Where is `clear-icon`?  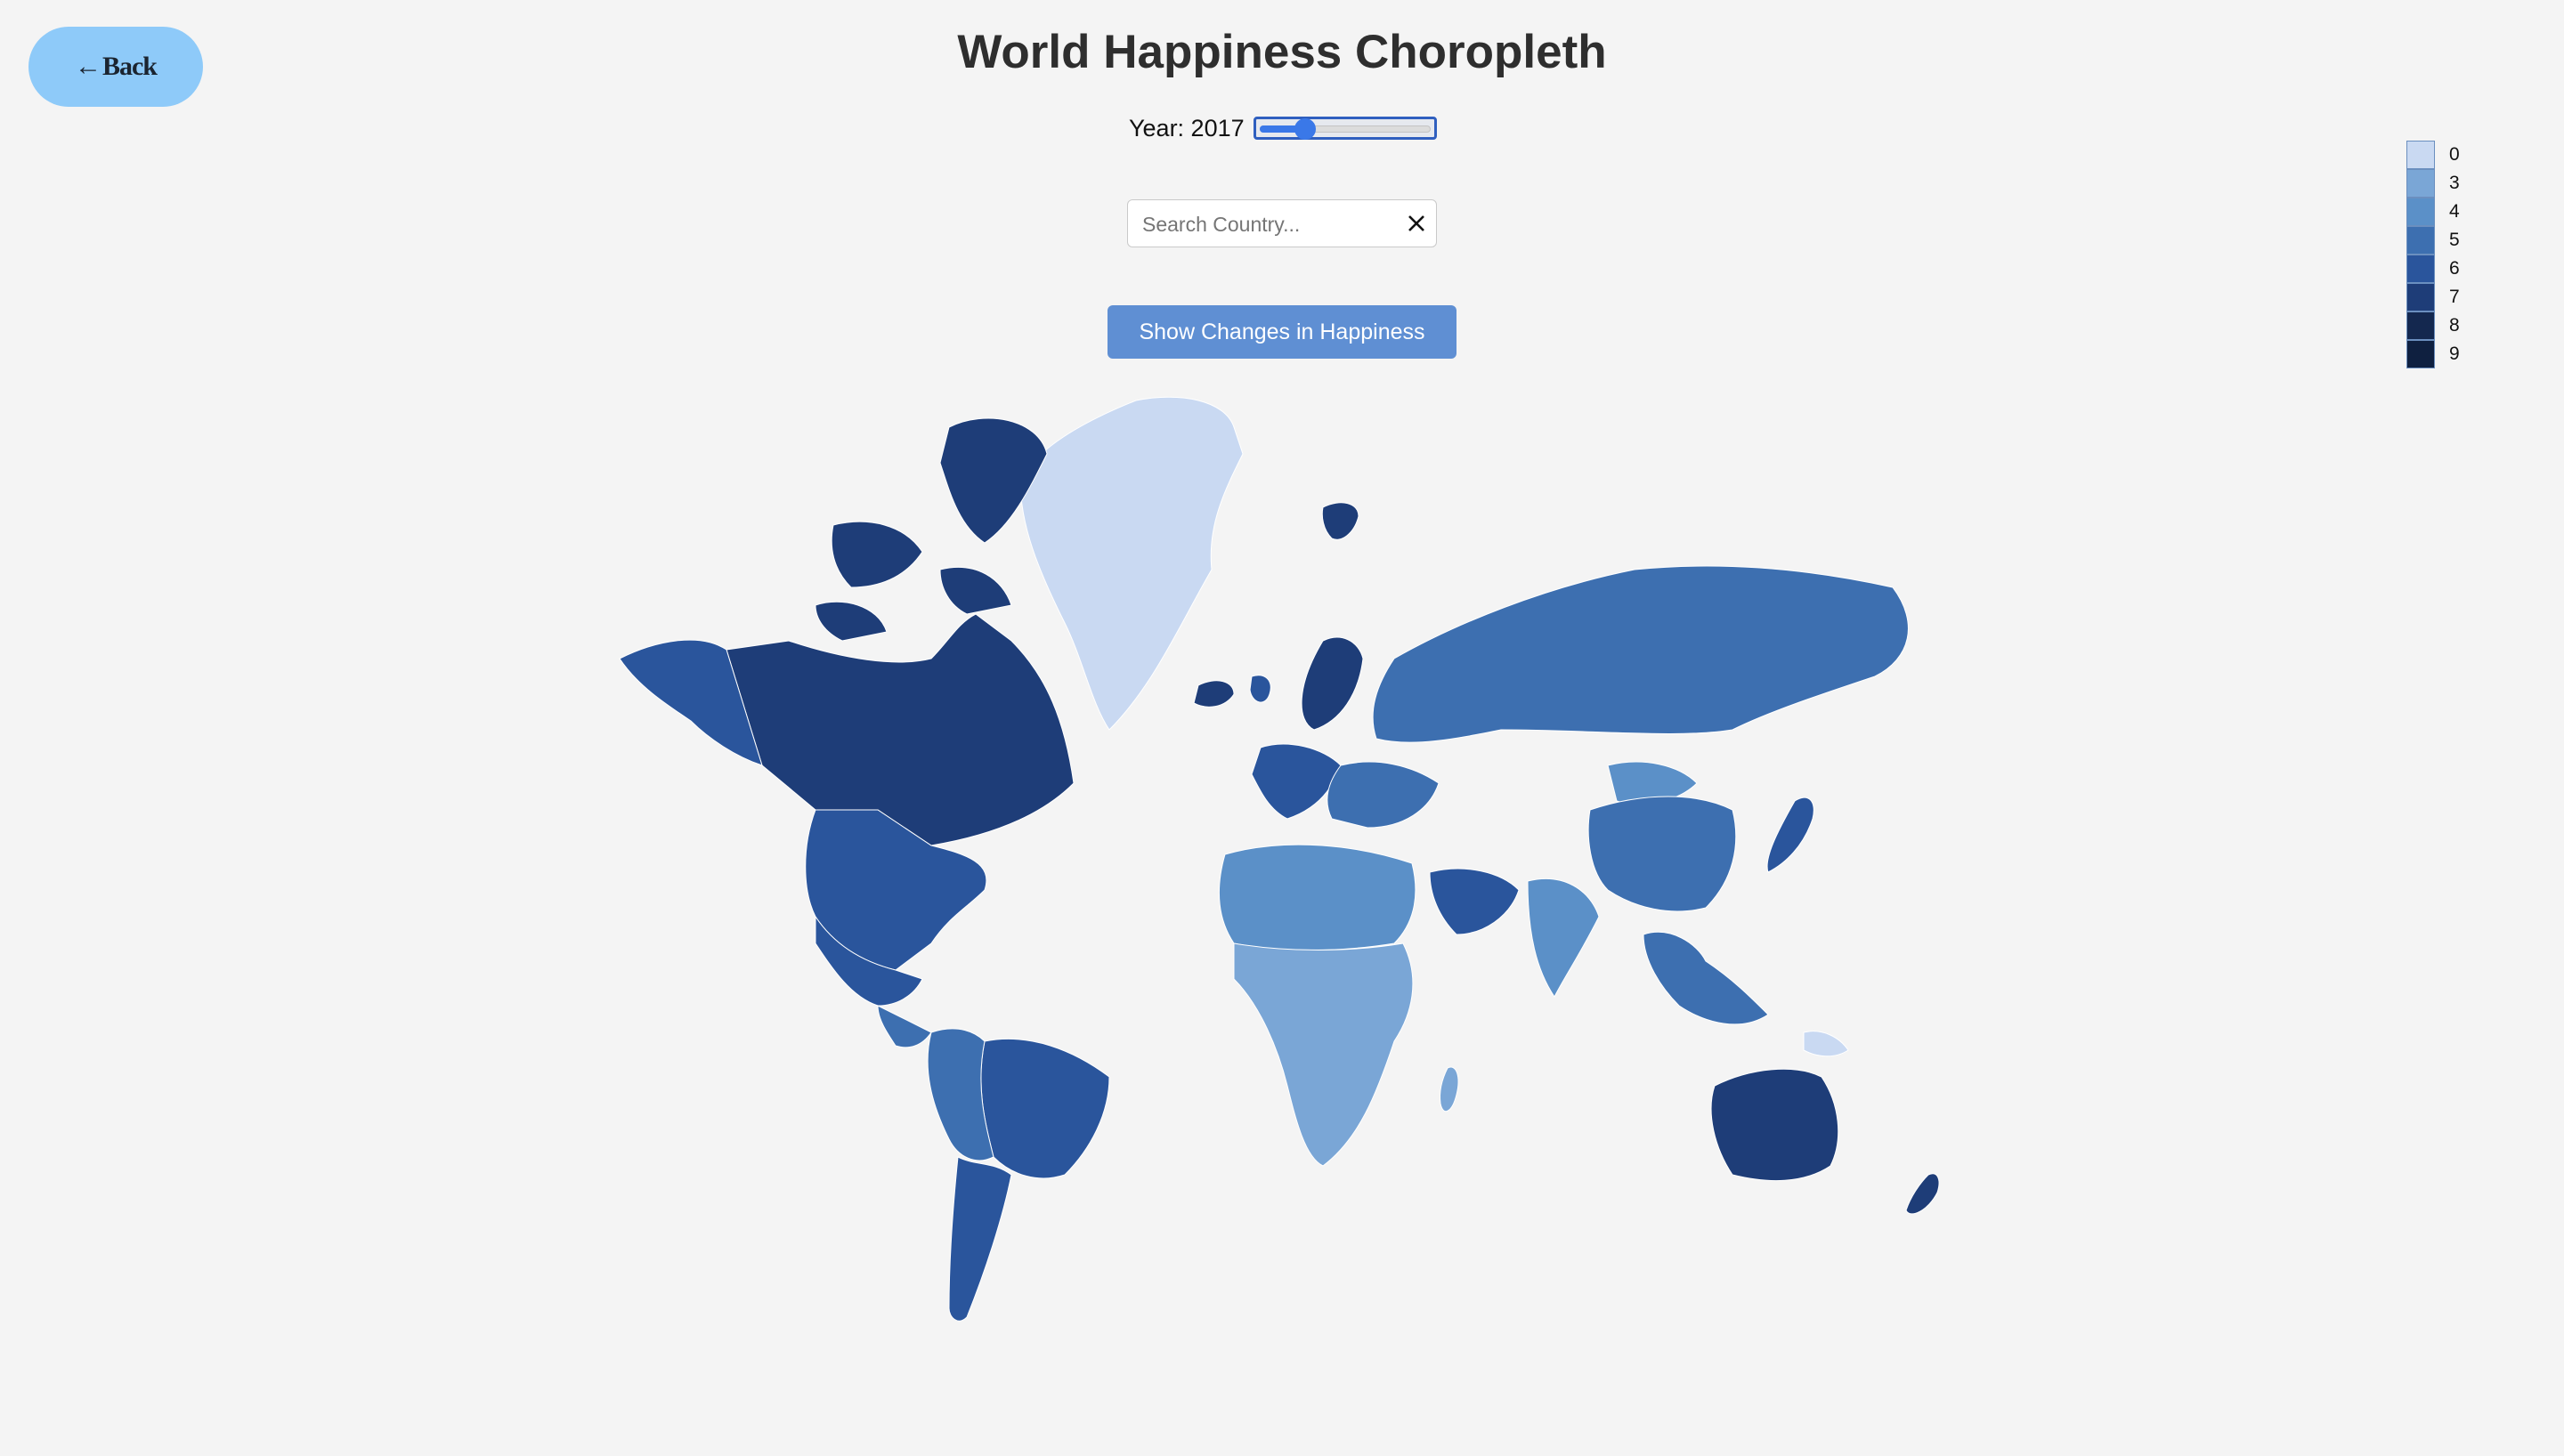 clear-icon is located at coordinates (1416, 223).